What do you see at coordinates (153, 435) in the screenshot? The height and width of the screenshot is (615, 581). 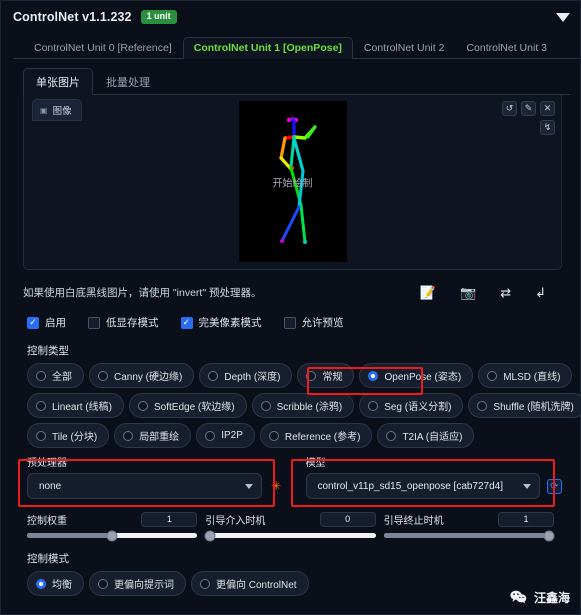 I see `control-type-inpaint: 局部重绘` at bounding box center [153, 435].